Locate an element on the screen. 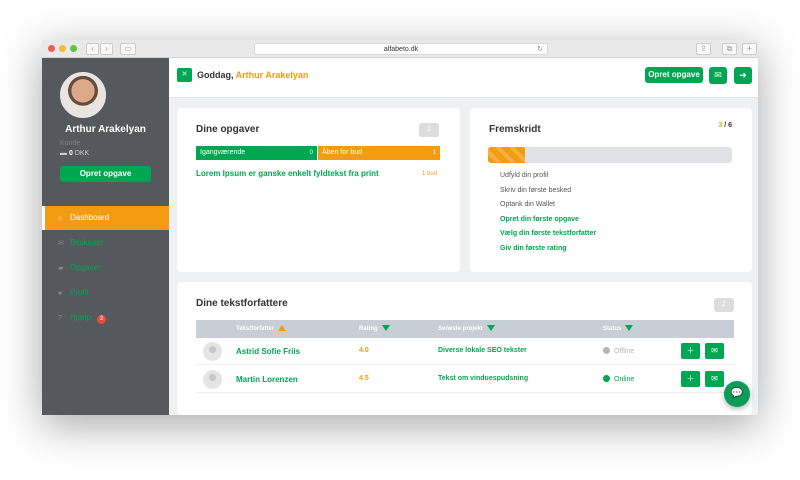 The image size is (800, 480). help-icon: ? is located at coordinates (60, 318).